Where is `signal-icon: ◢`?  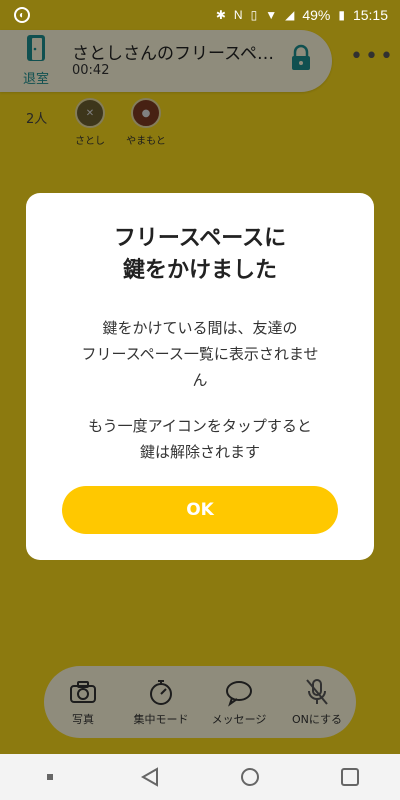
signal-icon: ◢ is located at coordinates (290, 15).